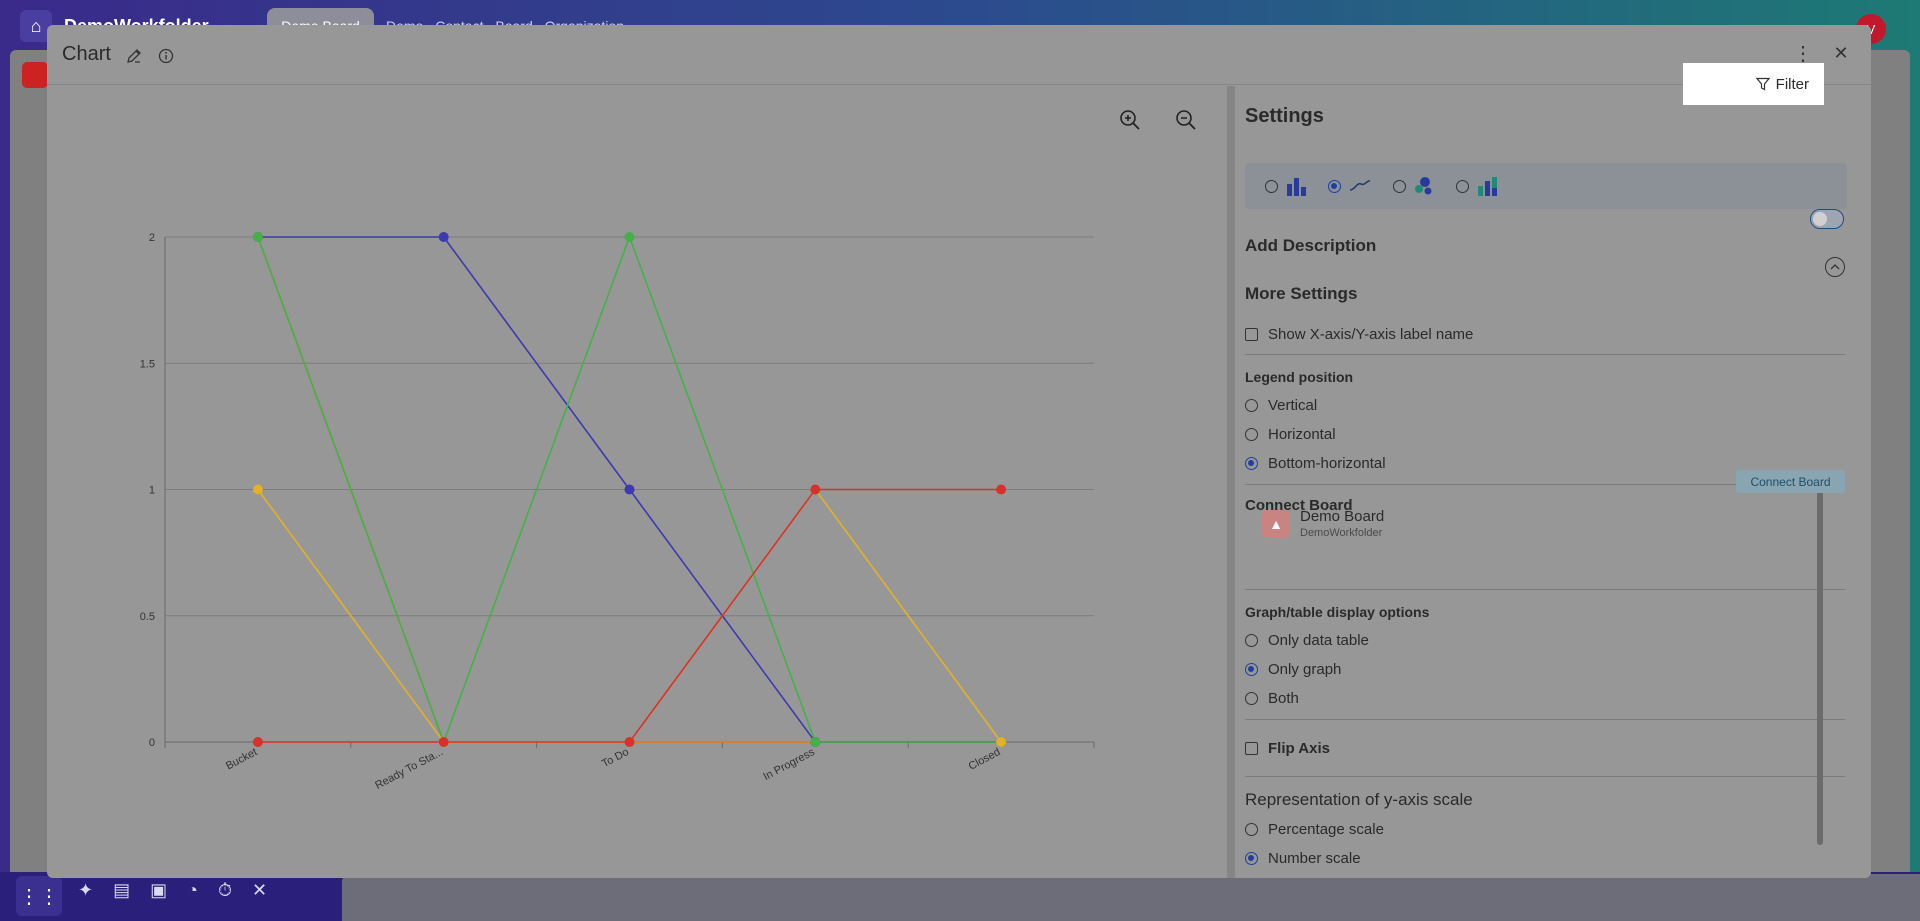  I want to click on show-axis-label-option: Show X-axis/Y-axis label name, so click(1359, 334).